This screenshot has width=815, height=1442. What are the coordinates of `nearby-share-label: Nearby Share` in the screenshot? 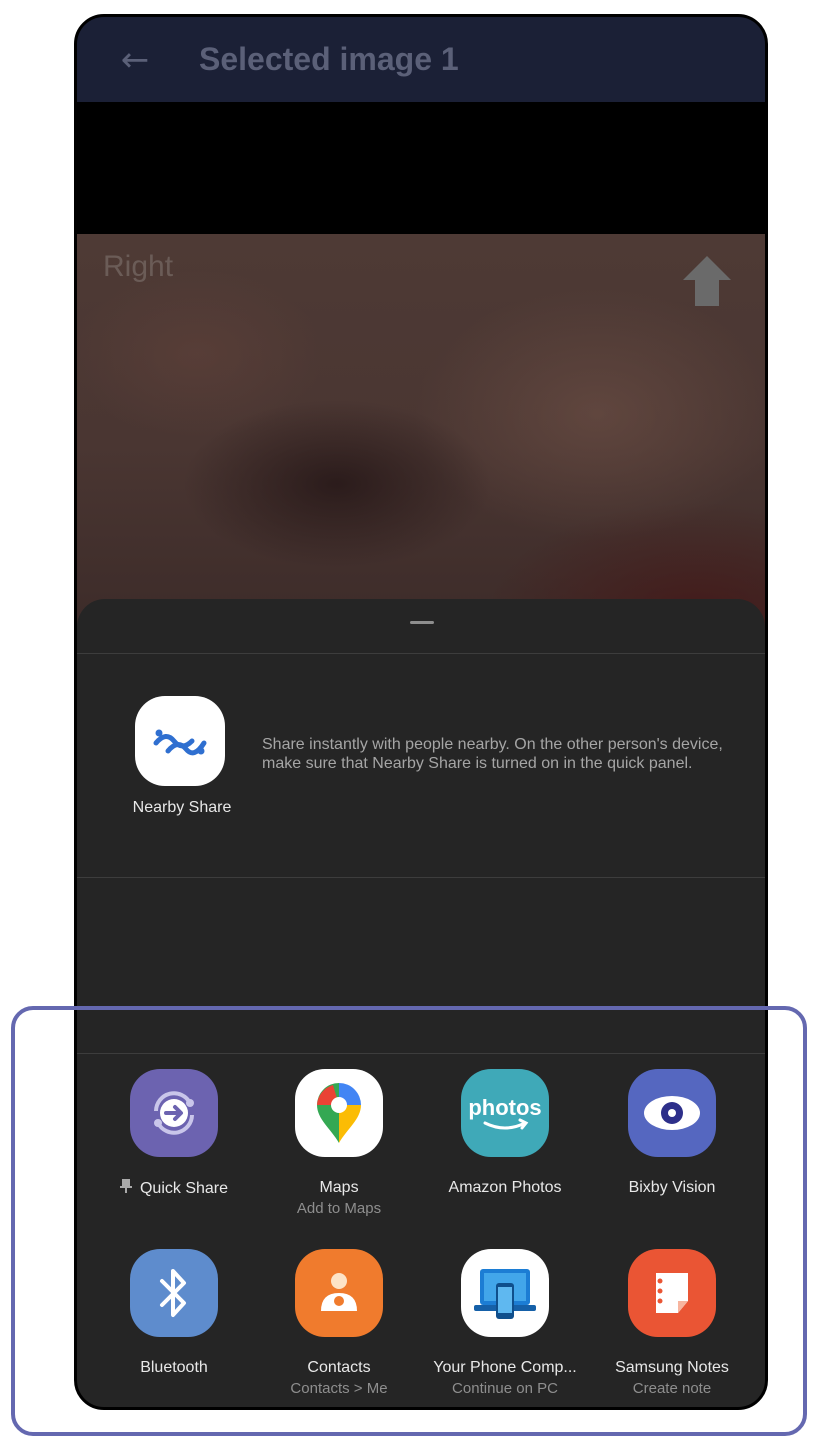 It's located at (182, 807).